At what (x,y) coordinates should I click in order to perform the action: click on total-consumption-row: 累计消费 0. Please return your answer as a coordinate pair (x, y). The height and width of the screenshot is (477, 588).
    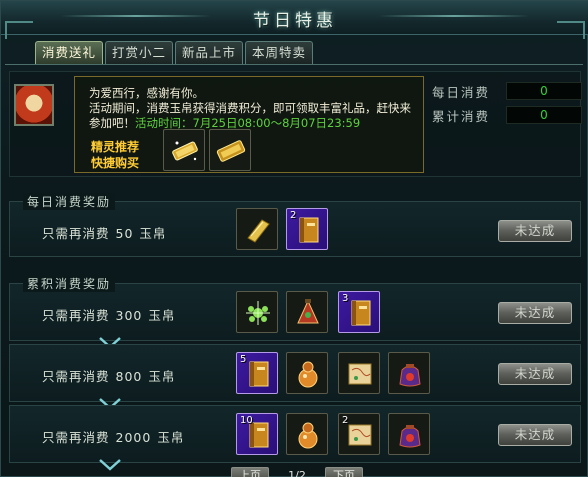
    Looking at the image, I should click on (506, 115).